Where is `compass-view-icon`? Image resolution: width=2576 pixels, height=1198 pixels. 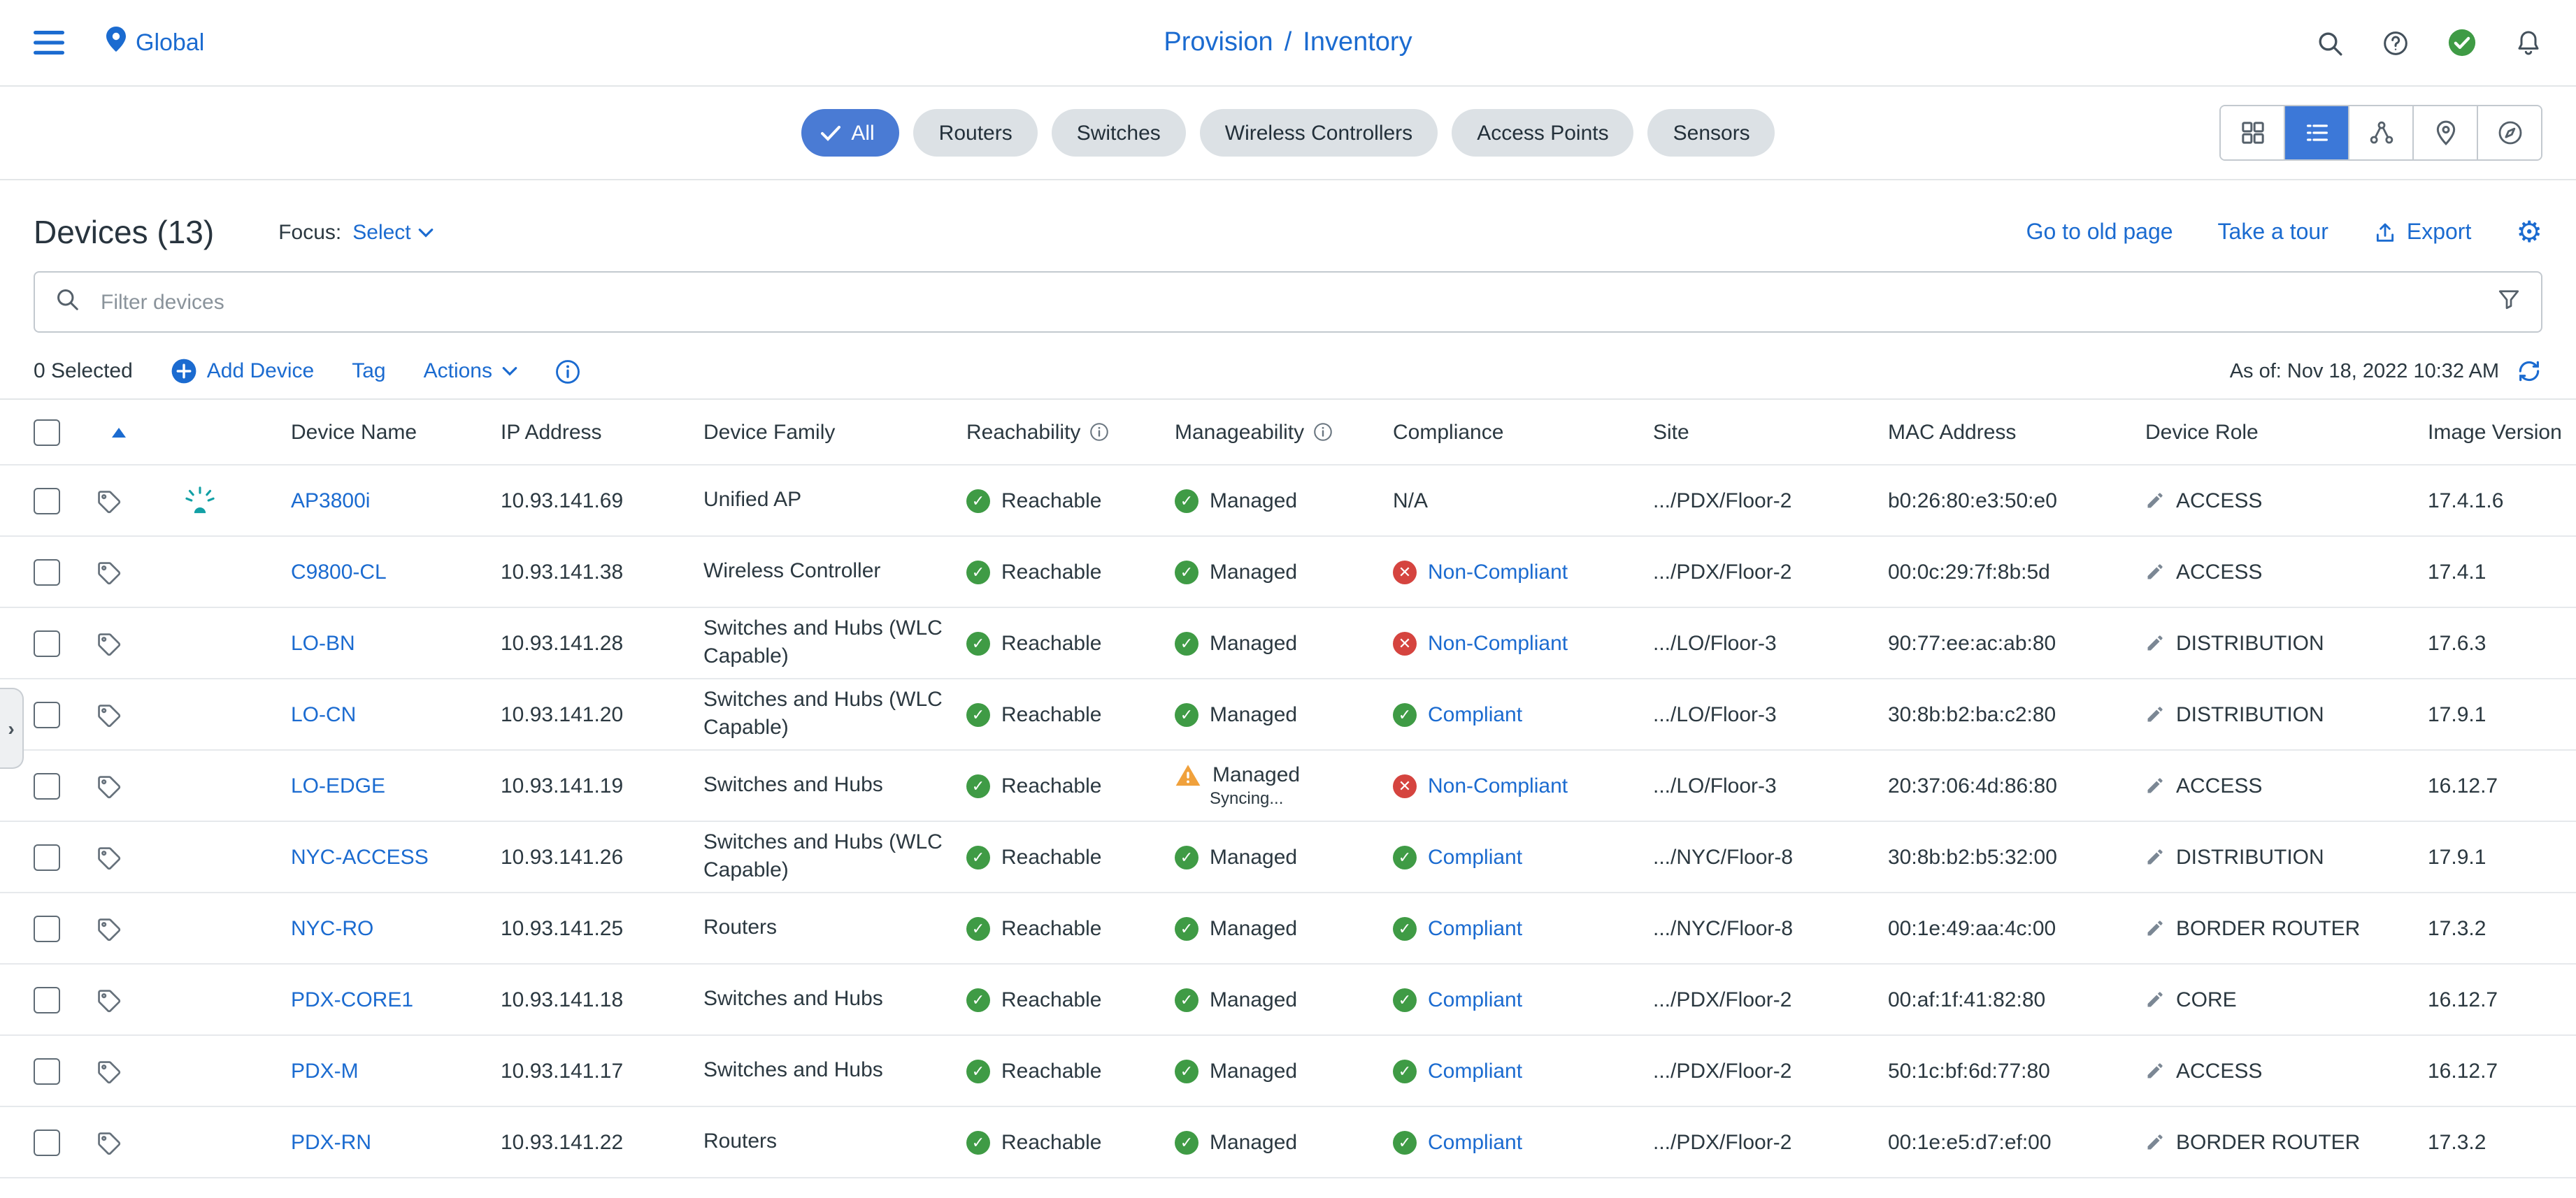
compass-view-icon is located at coordinates (2509, 132).